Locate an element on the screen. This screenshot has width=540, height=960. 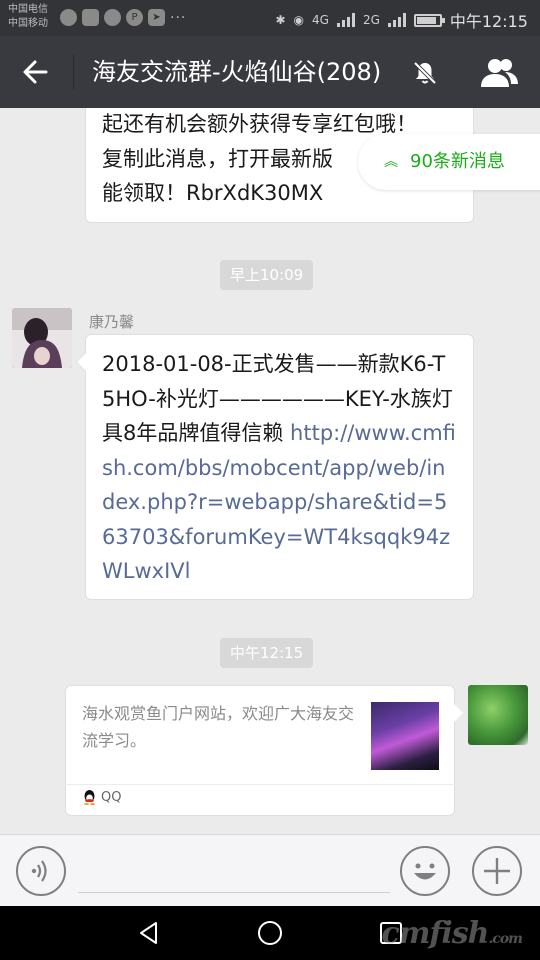
eye-icon: ◉ is located at coordinates (298, 20).